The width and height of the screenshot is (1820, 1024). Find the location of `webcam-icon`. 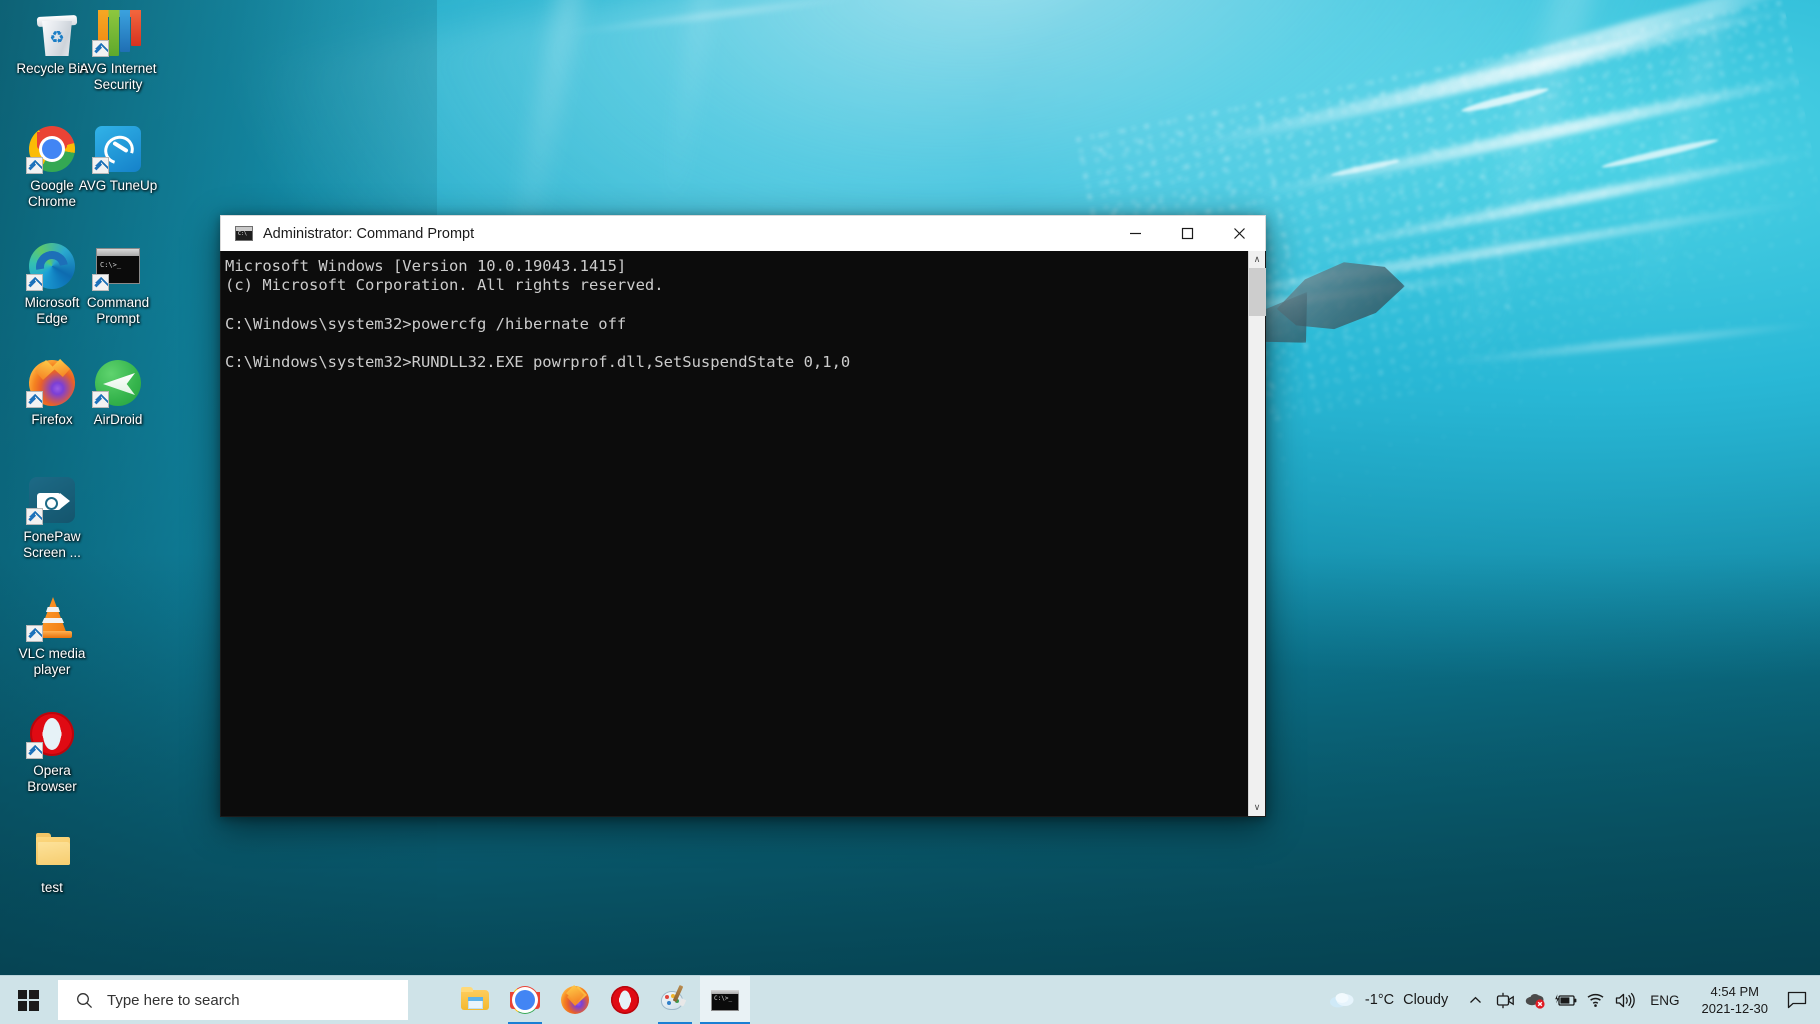

webcam-icon is located at coordinates (1505, 1000).